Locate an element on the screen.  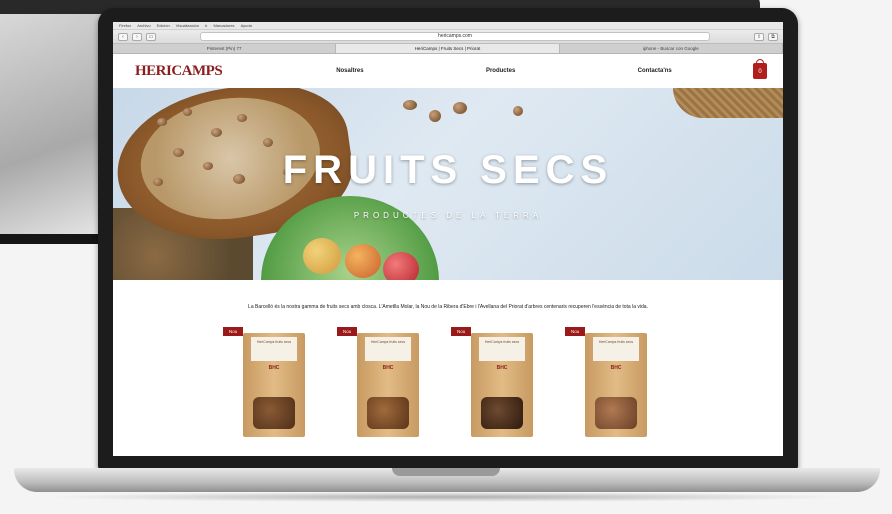
nav-item-contacta: Contacta'ns is located at coordinates (655, 71).